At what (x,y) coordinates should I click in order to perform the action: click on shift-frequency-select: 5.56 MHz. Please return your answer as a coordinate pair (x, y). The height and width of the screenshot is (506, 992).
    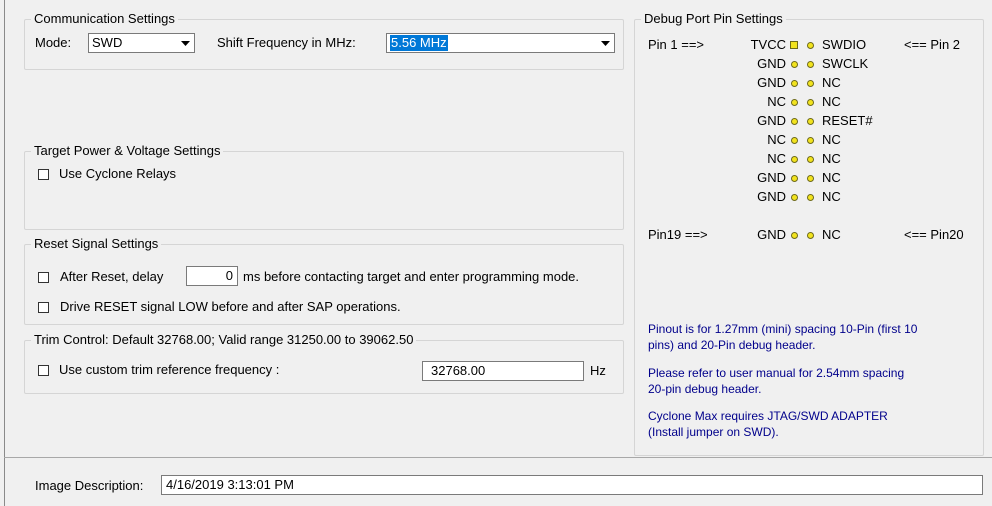
    Looking at the image, I should click on (500, 43).